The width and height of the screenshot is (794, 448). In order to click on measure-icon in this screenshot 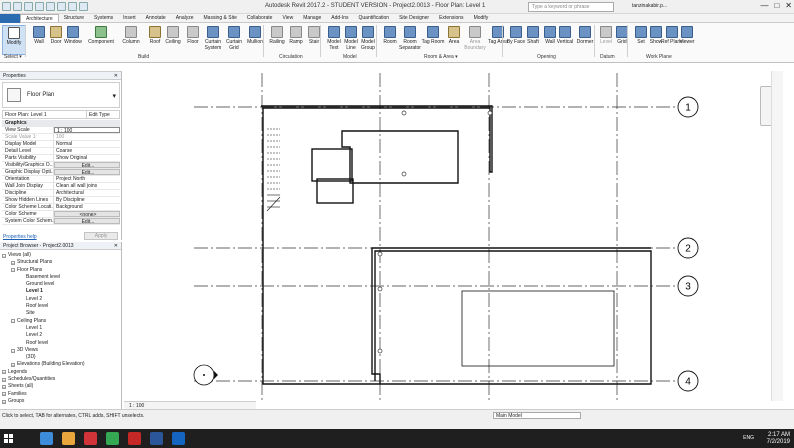, I will do `click(72, 6)`.